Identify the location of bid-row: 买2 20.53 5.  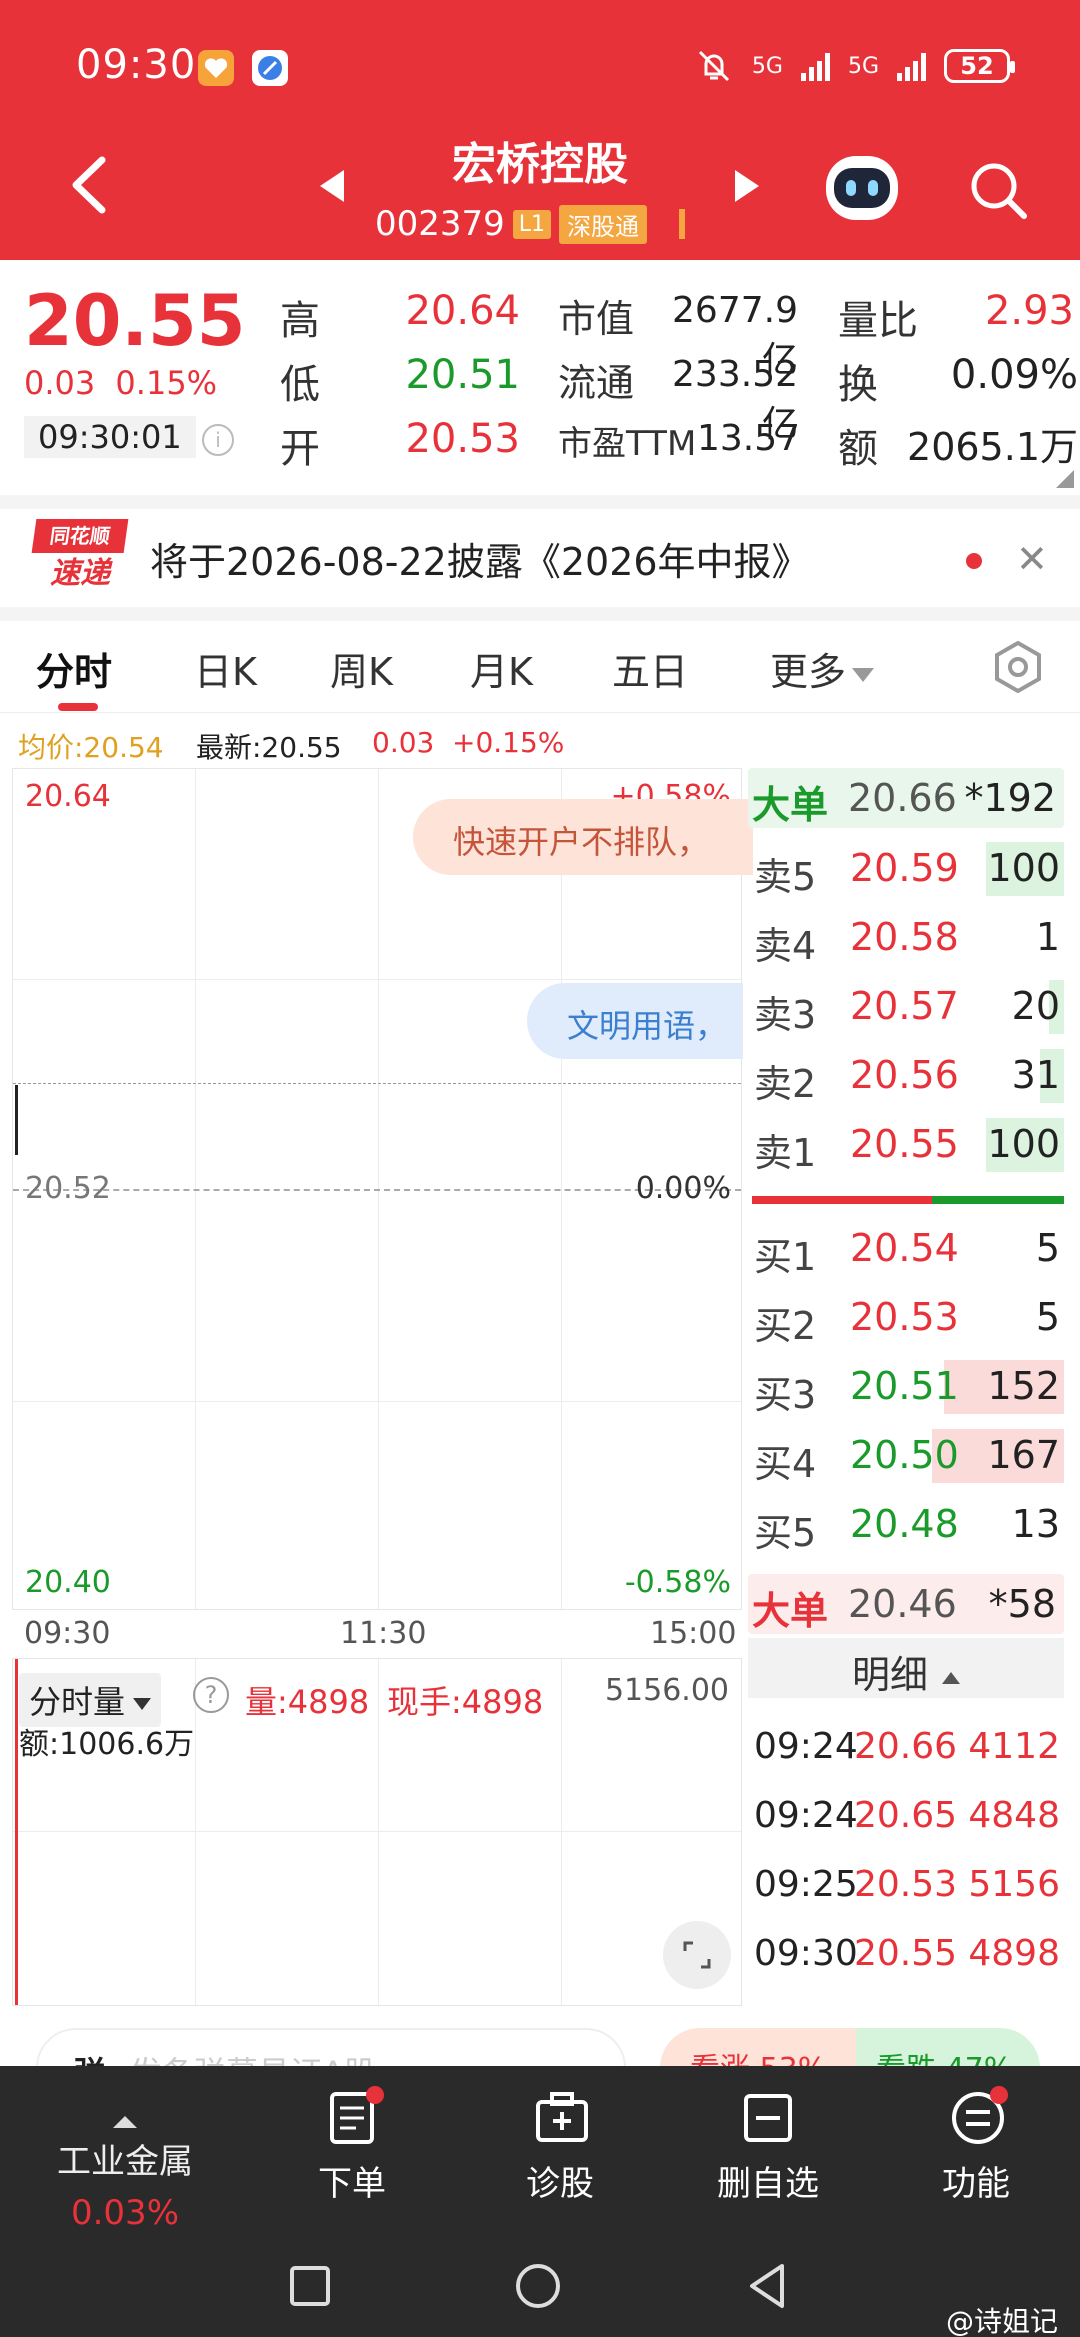
(906, 1317).